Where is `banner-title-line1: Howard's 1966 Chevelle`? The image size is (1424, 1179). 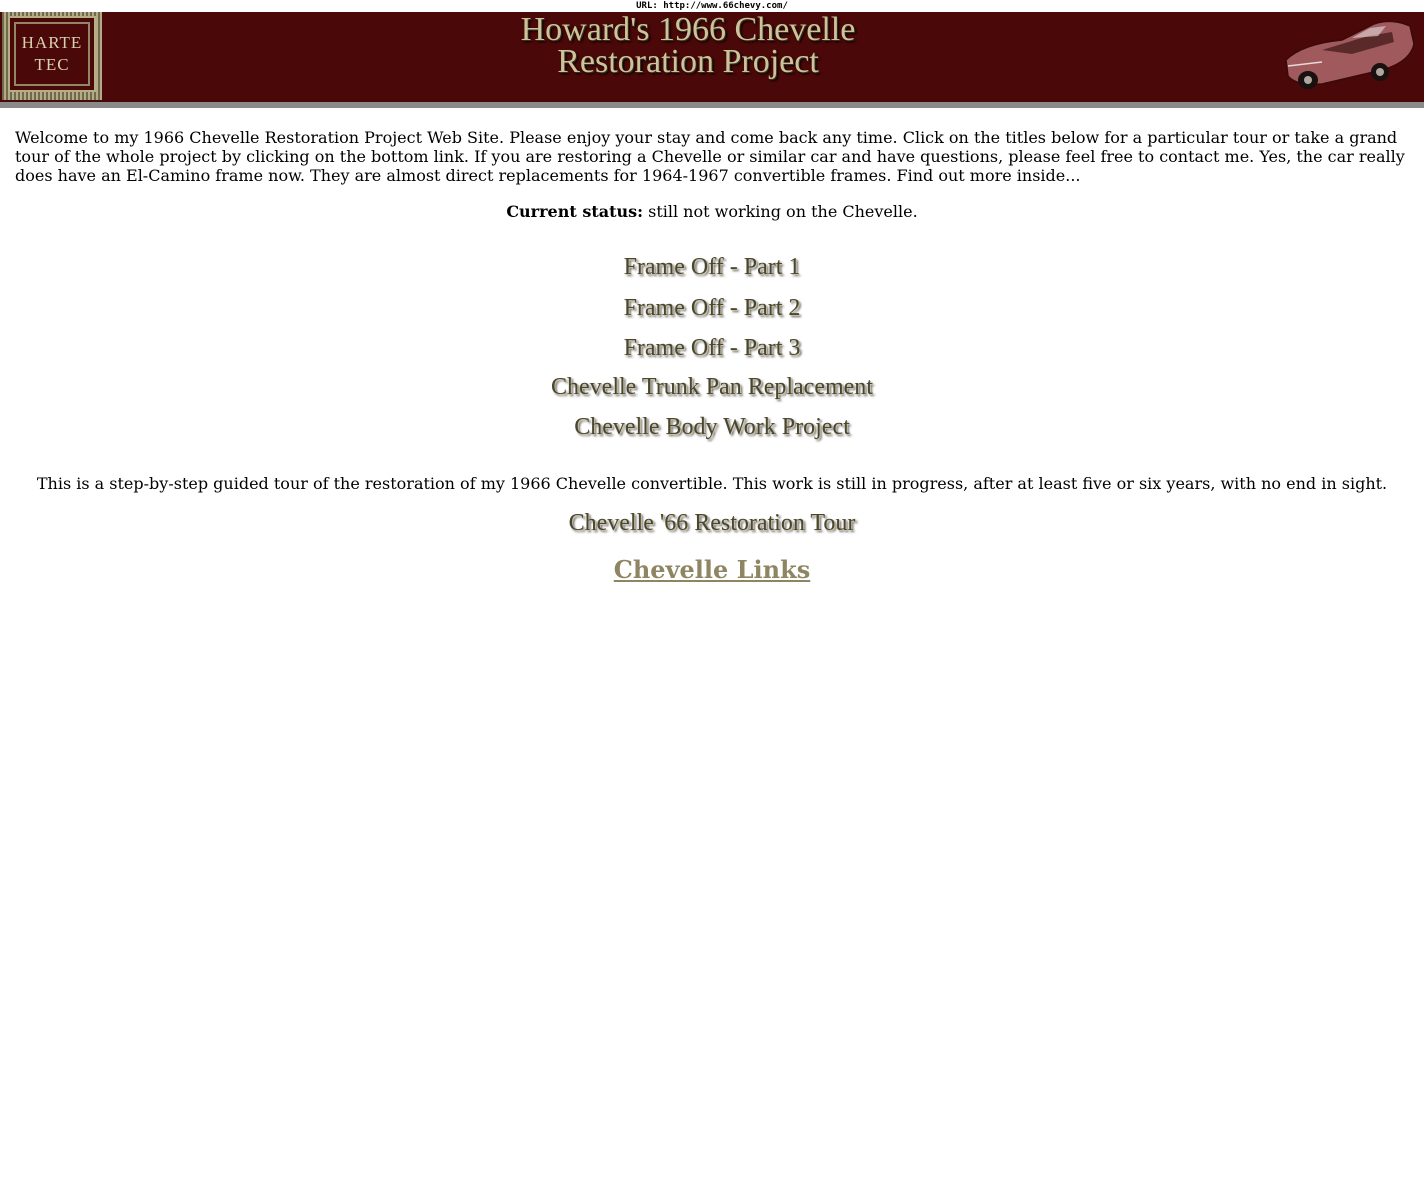 banner-title-line1: Howard's 1966 Chevelle is located at coordinates (688, 29).